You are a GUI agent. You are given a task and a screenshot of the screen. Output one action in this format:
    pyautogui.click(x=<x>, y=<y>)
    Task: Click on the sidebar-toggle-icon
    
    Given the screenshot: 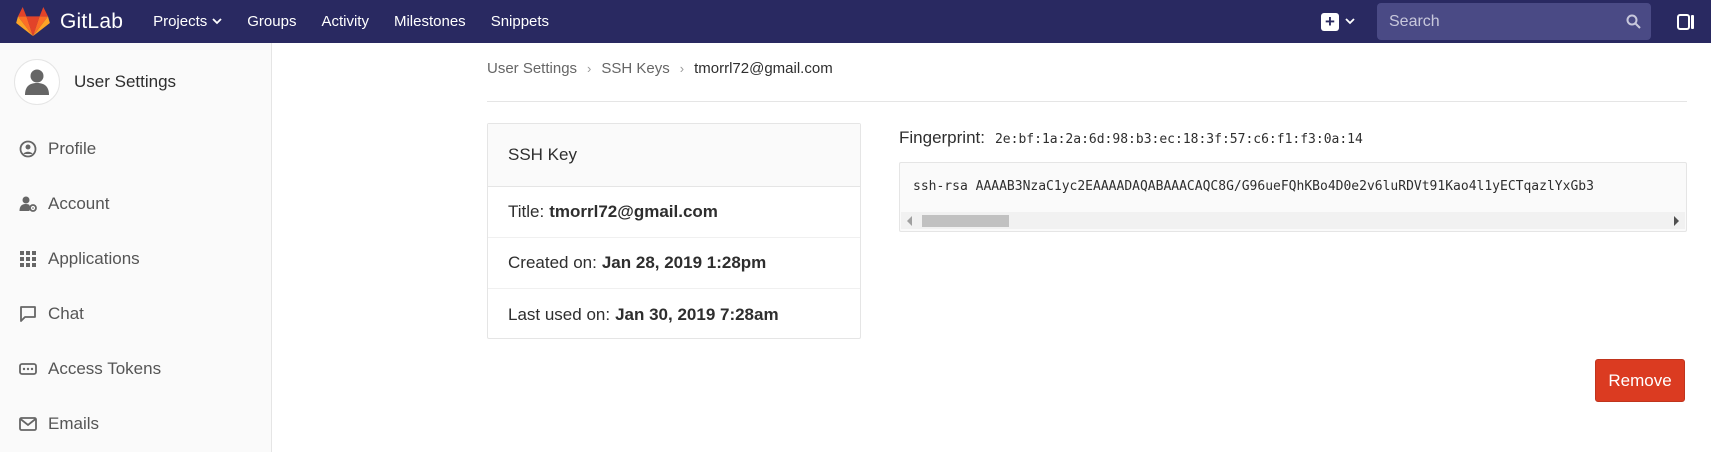 What is the action you would take?
    pyautogui.click(x=1686, y=22)
    